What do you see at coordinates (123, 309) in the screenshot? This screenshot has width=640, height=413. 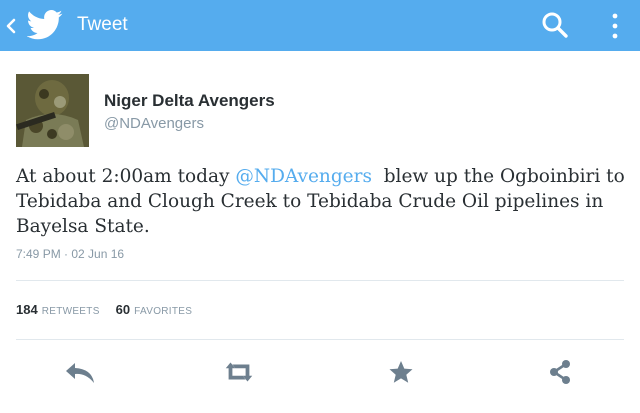 I see `favorites-count: 60` at bounding box center [123, 309].